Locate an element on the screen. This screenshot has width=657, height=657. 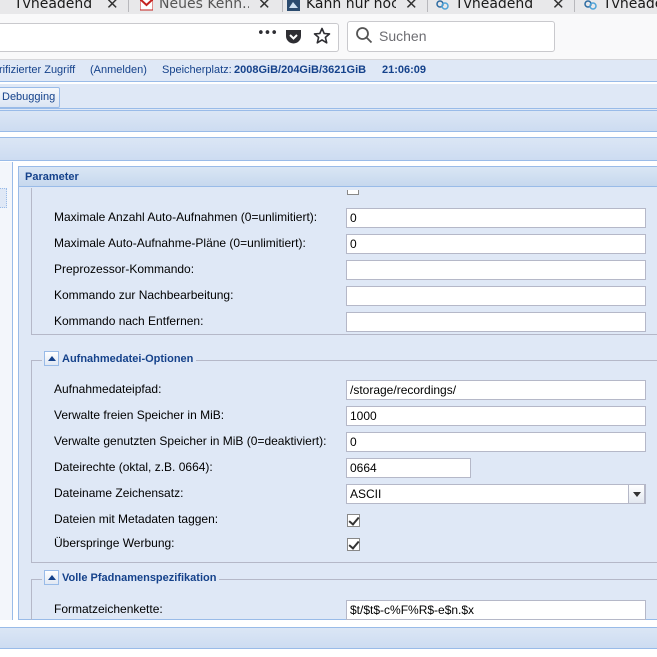
browser-tab: Kann nur noch ✕ is located at coordinates (354, 7).